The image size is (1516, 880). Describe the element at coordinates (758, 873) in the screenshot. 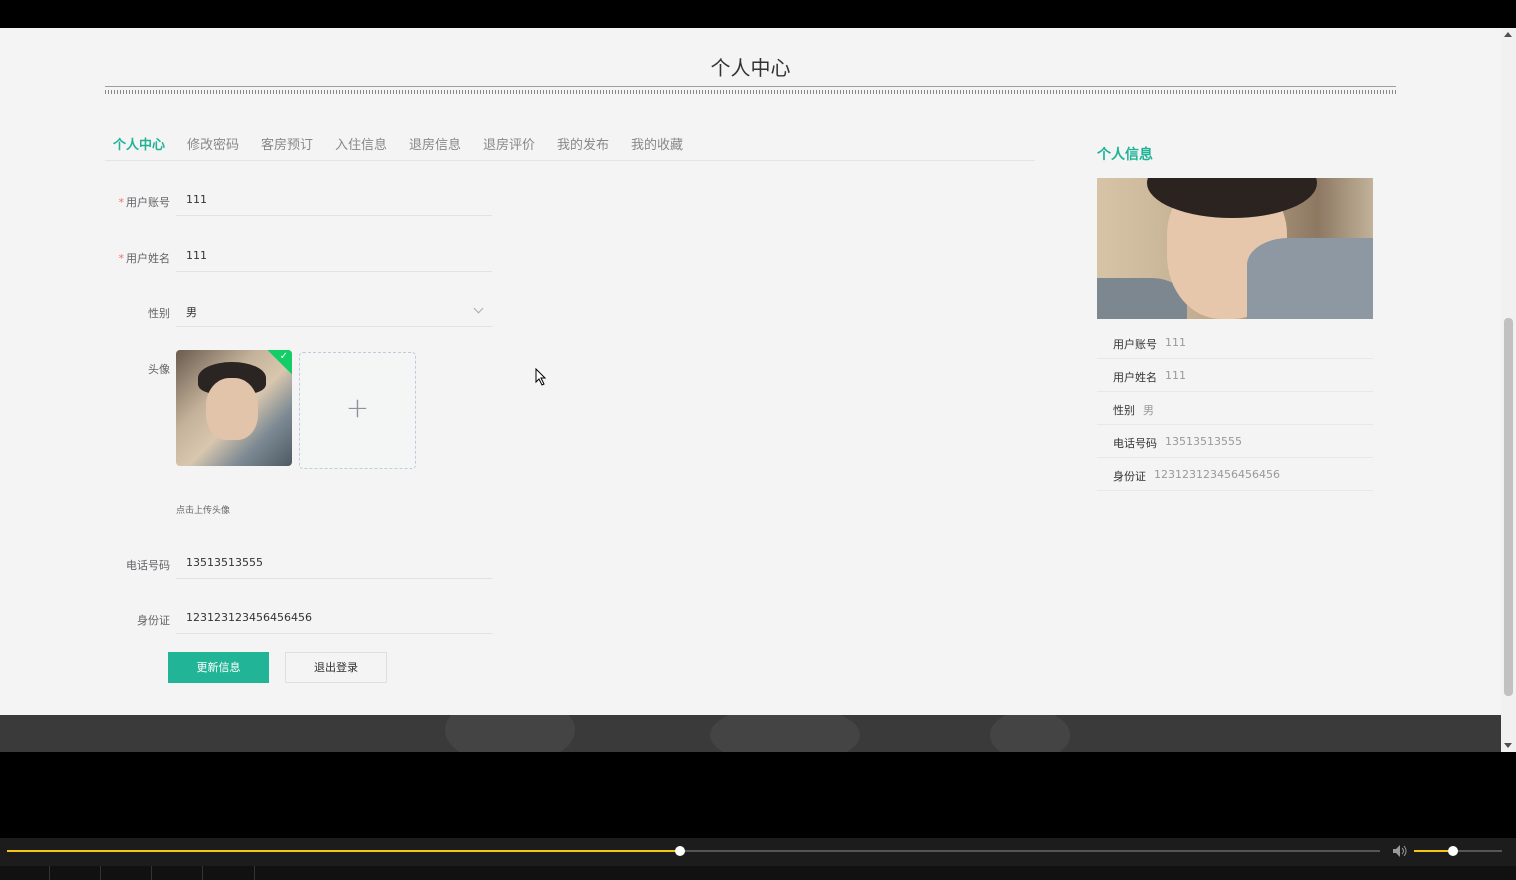

I see `bottom-strip` at that location.